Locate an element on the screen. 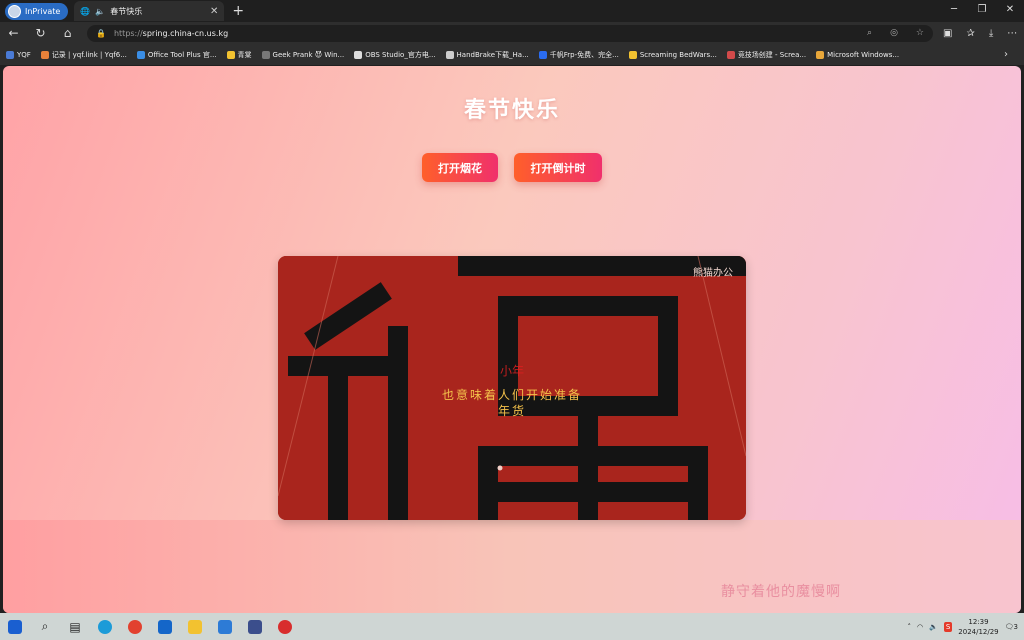  more-menu-icon: ⋯ is located at coordinates (1012, 33).